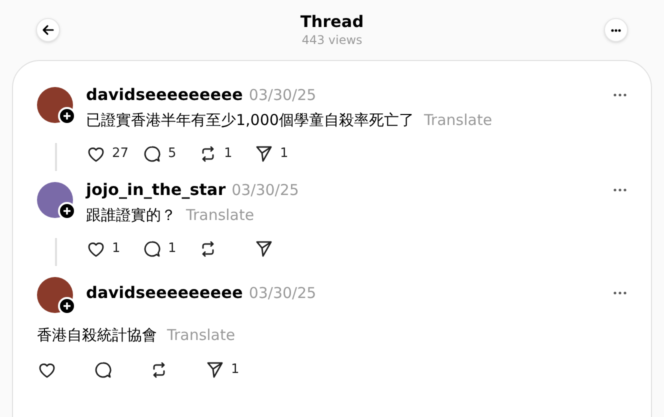 This screenshot has height=417, width=664. Describe the element at coordinates (172, 249) in the screenshot. I see `comment-count: 1` at that location.